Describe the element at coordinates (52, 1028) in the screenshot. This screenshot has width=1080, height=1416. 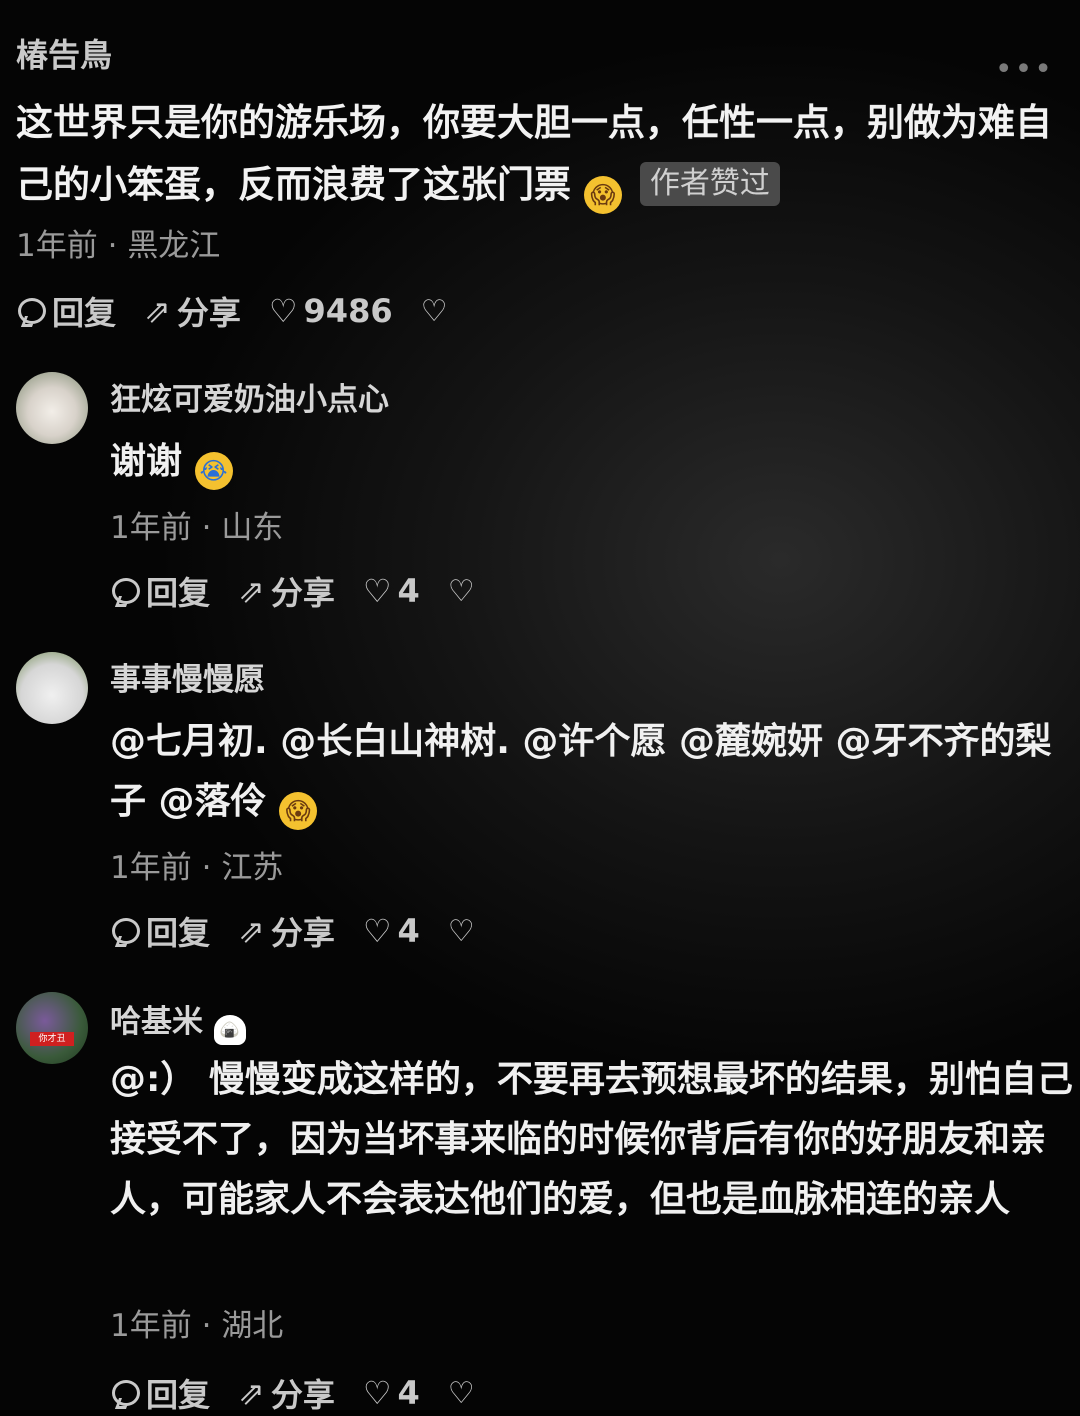
I see `avatar: 你才丑` at that location.